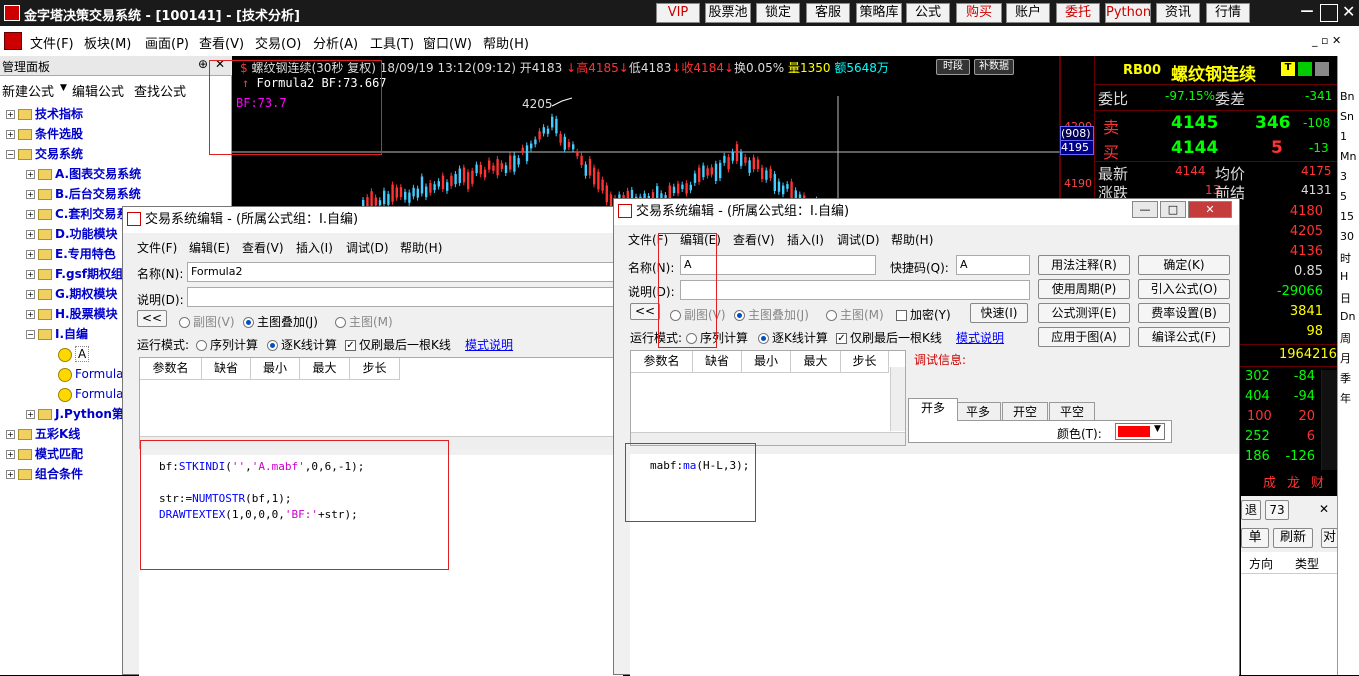  I want to click on d2-collapse-button: <<, so click(645, 311).